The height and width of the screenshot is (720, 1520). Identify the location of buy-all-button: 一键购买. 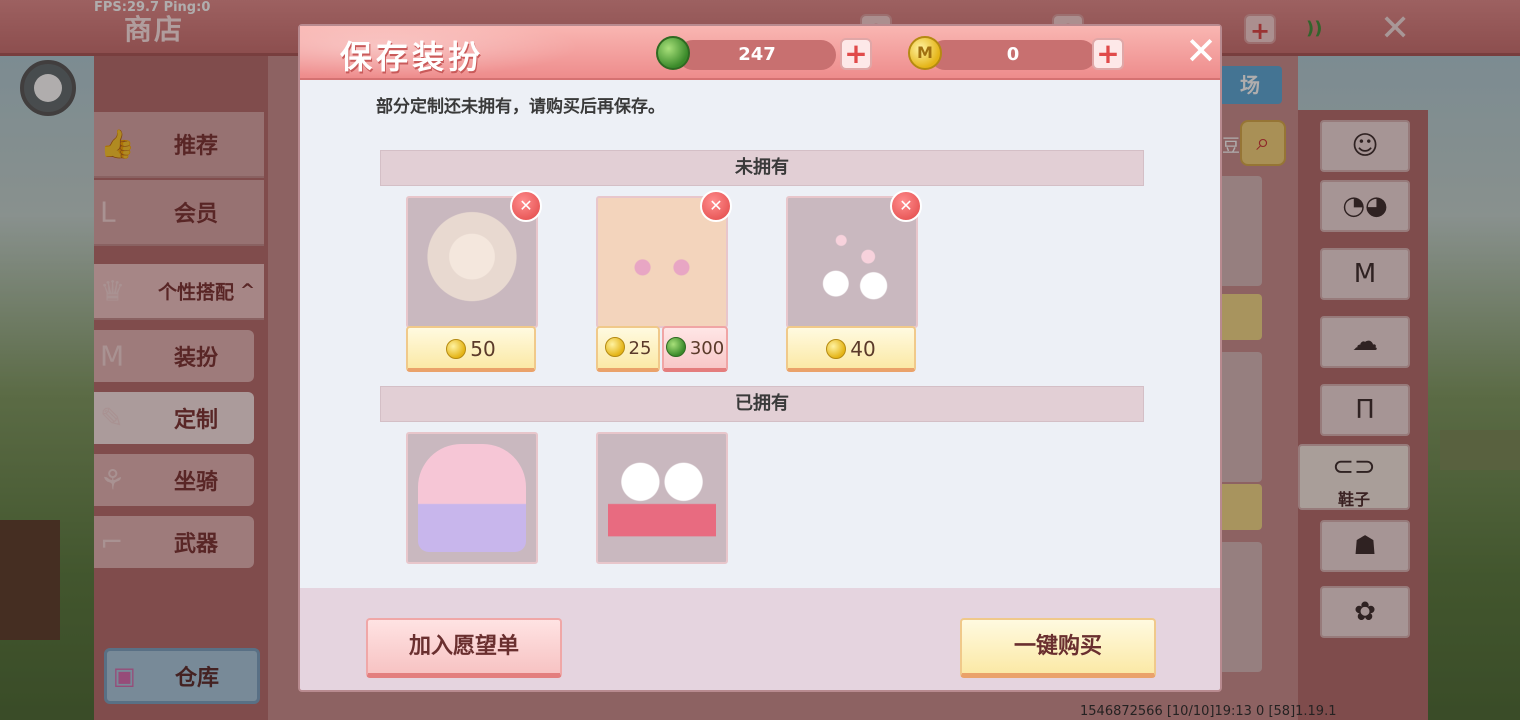
(1058, 648).